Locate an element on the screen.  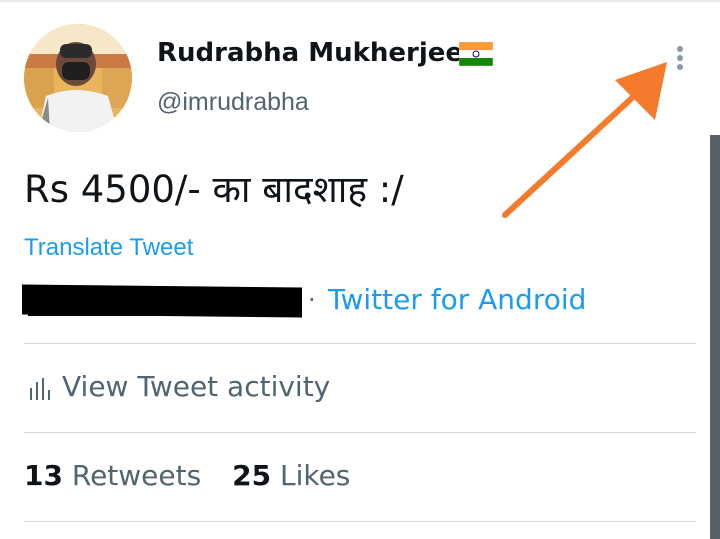
redacted-timestamp-part is located at coordinates (163, 308).